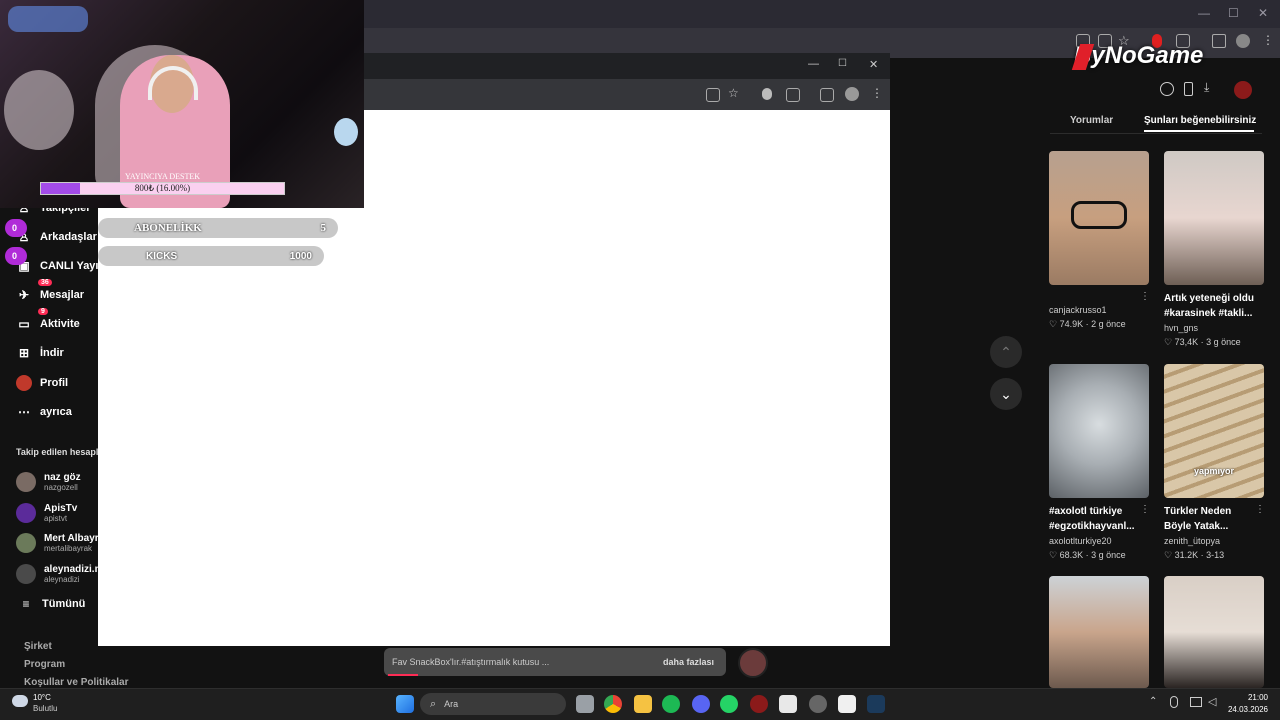 This screenshot has height=720, width=1280. Describe the element at coordinates (57, 383) in the screenshot. I see `sidebar-item-profile: Profil` at that location.